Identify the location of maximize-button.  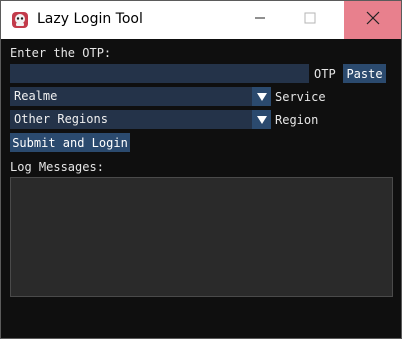
(310, 20).